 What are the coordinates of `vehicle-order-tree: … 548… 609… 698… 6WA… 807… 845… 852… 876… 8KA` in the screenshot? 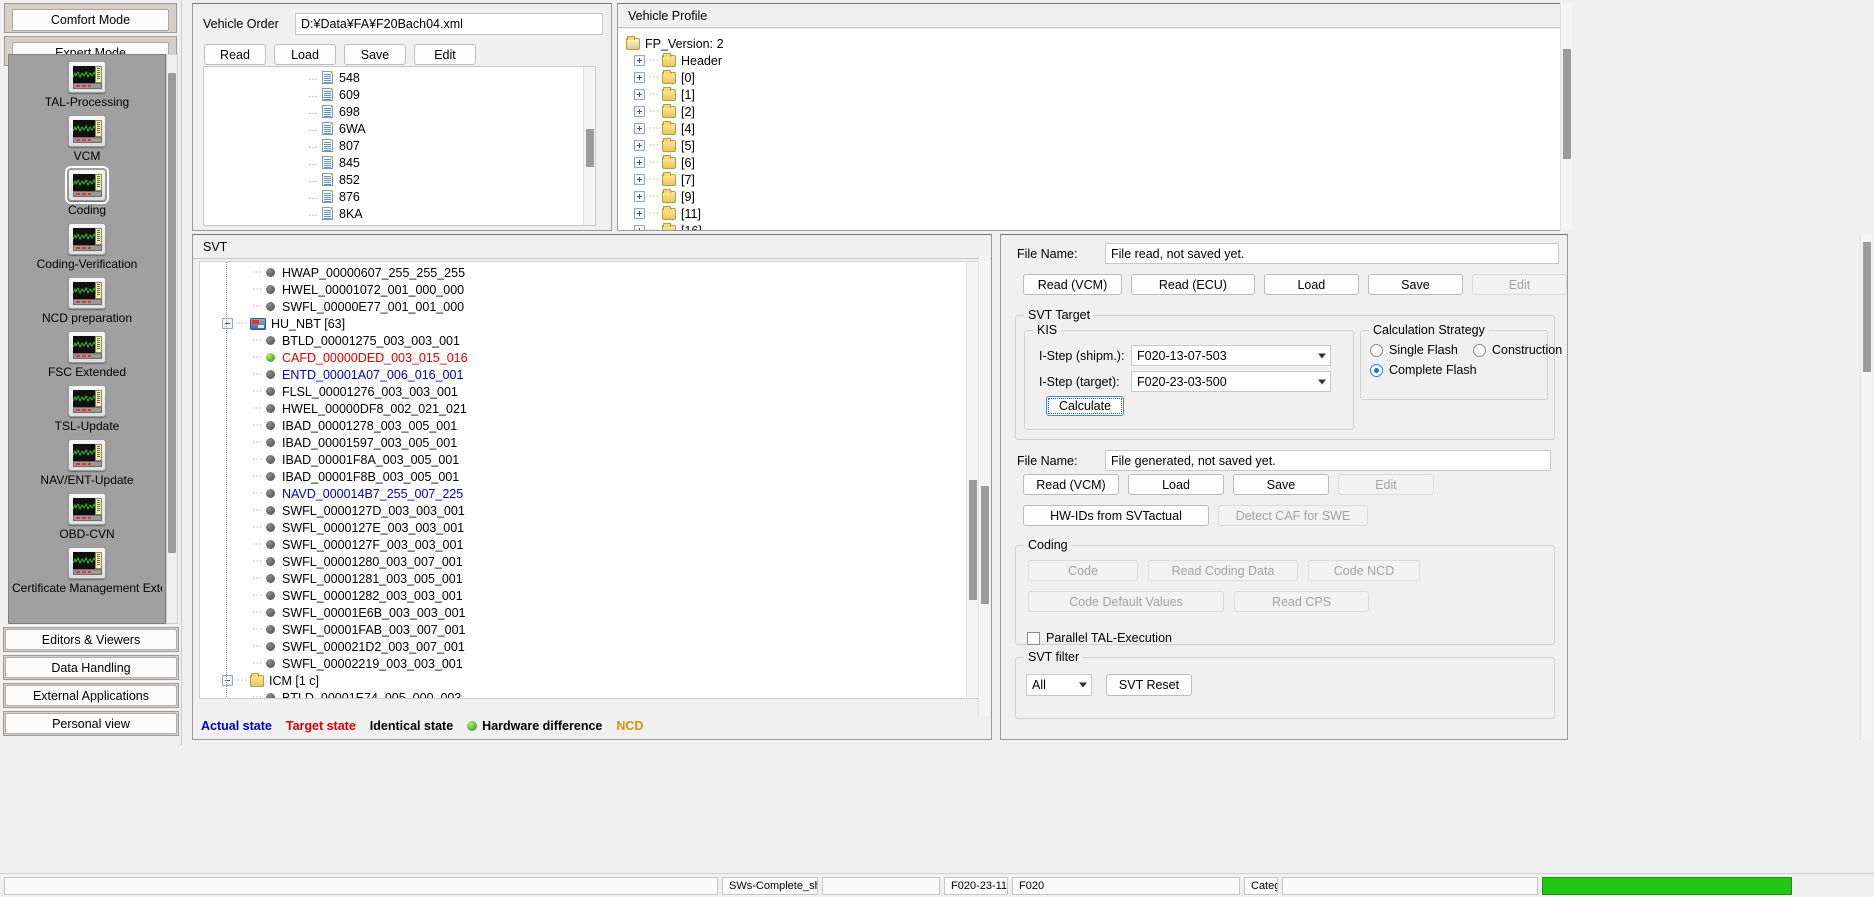 It's located at (399, 146).